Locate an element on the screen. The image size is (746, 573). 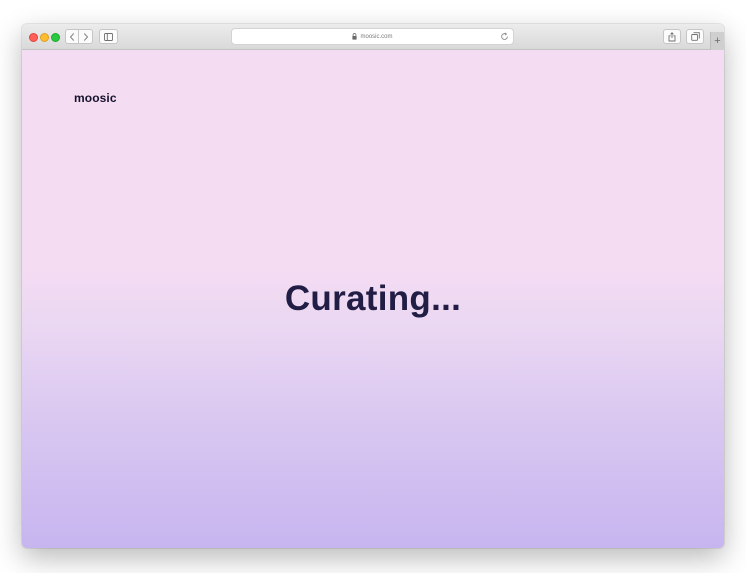
tabs-overview-icon is located at coordinates (695, 36).